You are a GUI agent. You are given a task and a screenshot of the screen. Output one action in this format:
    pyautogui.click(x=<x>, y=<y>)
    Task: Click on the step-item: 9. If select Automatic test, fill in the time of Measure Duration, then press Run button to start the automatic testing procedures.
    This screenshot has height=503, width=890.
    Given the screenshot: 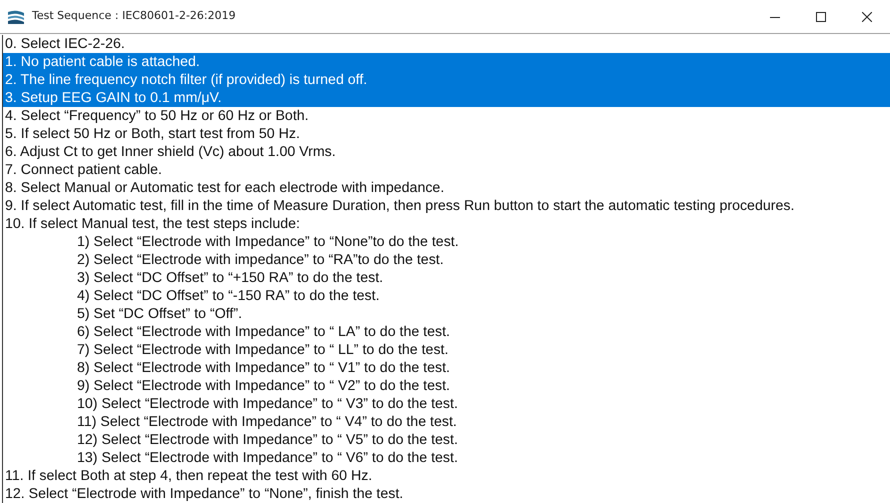 What is the action you would take?
    pyautogui.click(x=446, y=206)
    